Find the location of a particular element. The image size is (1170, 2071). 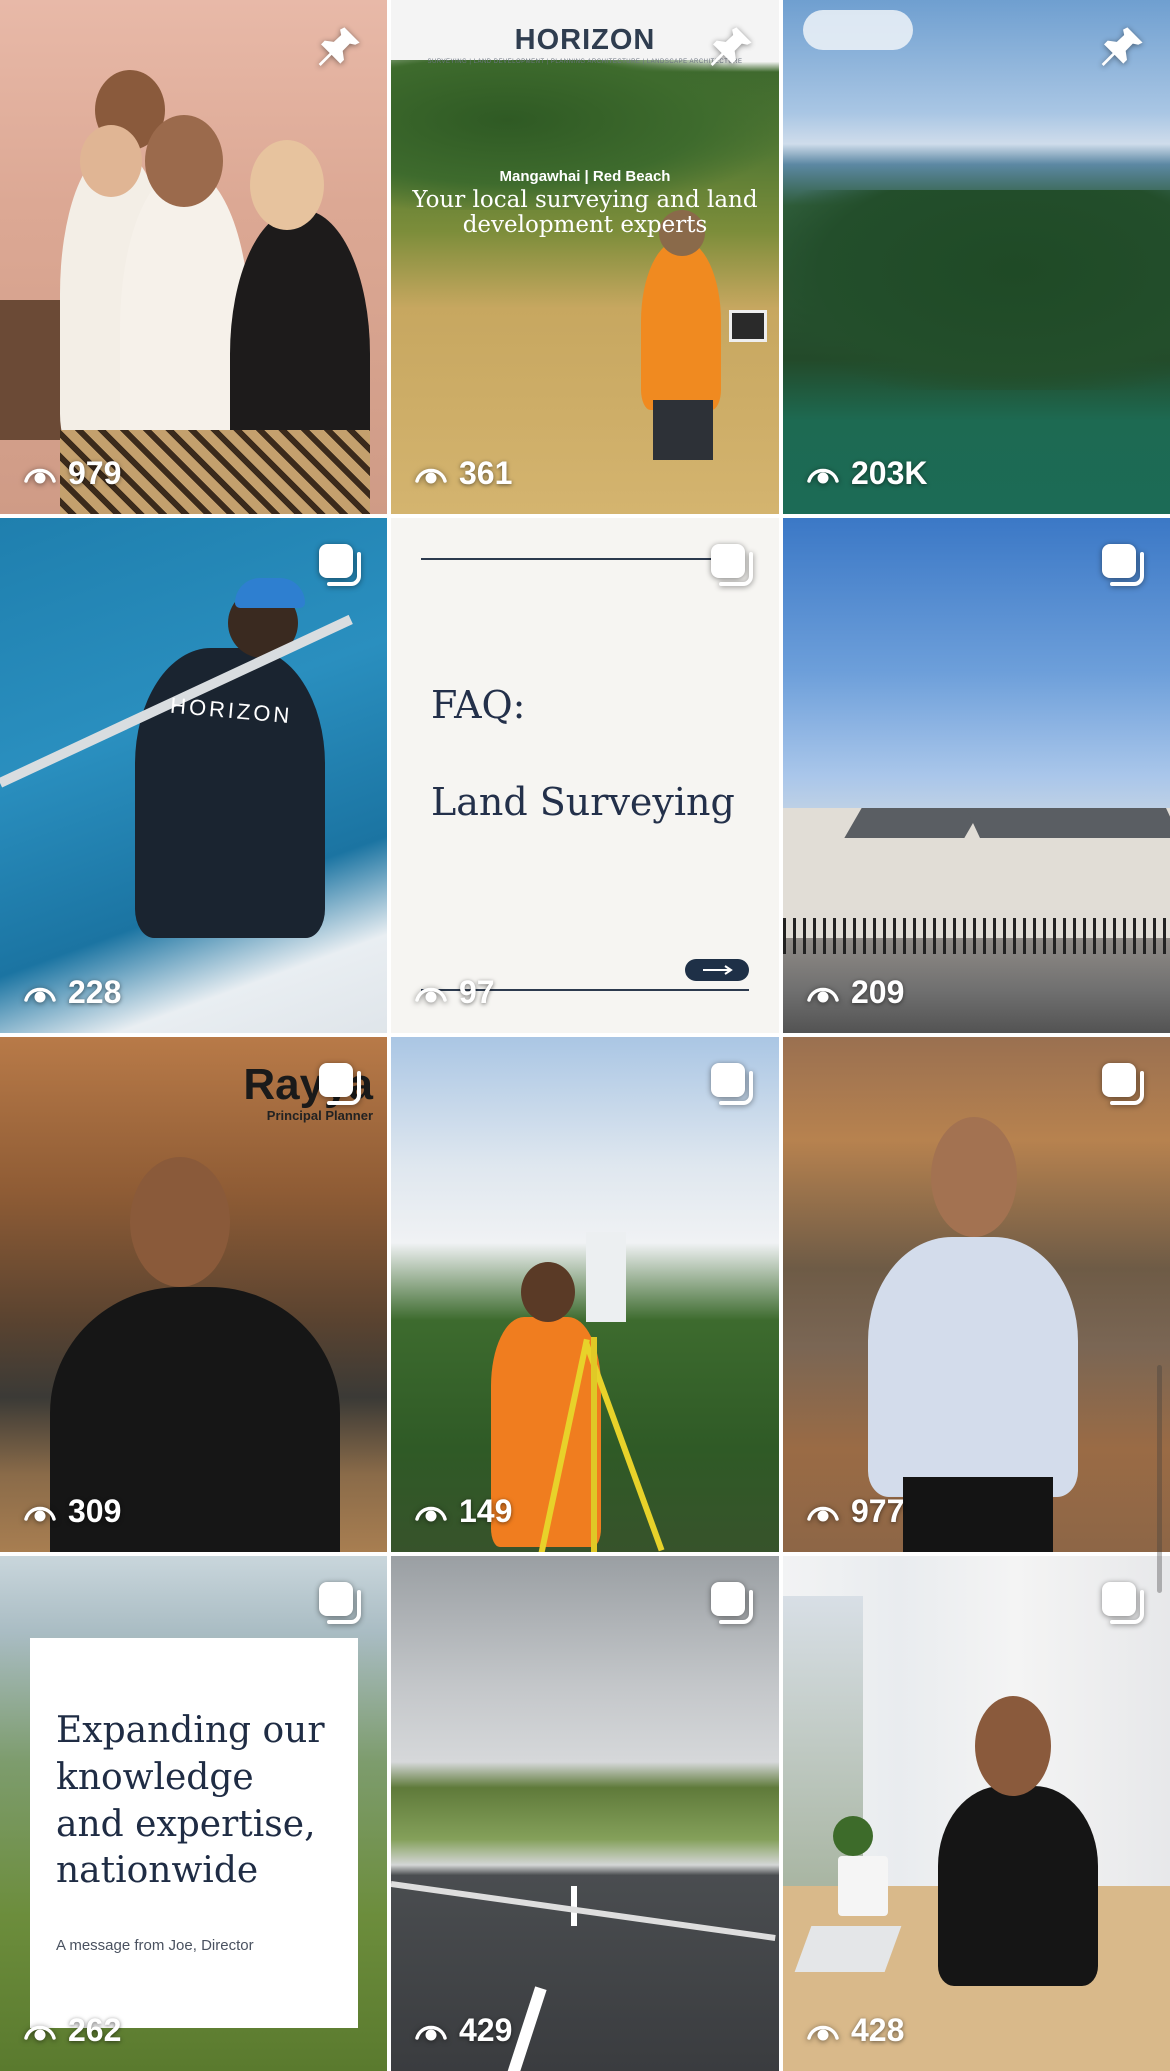

view-count-value: 361 is located at coordinates (486, 473).